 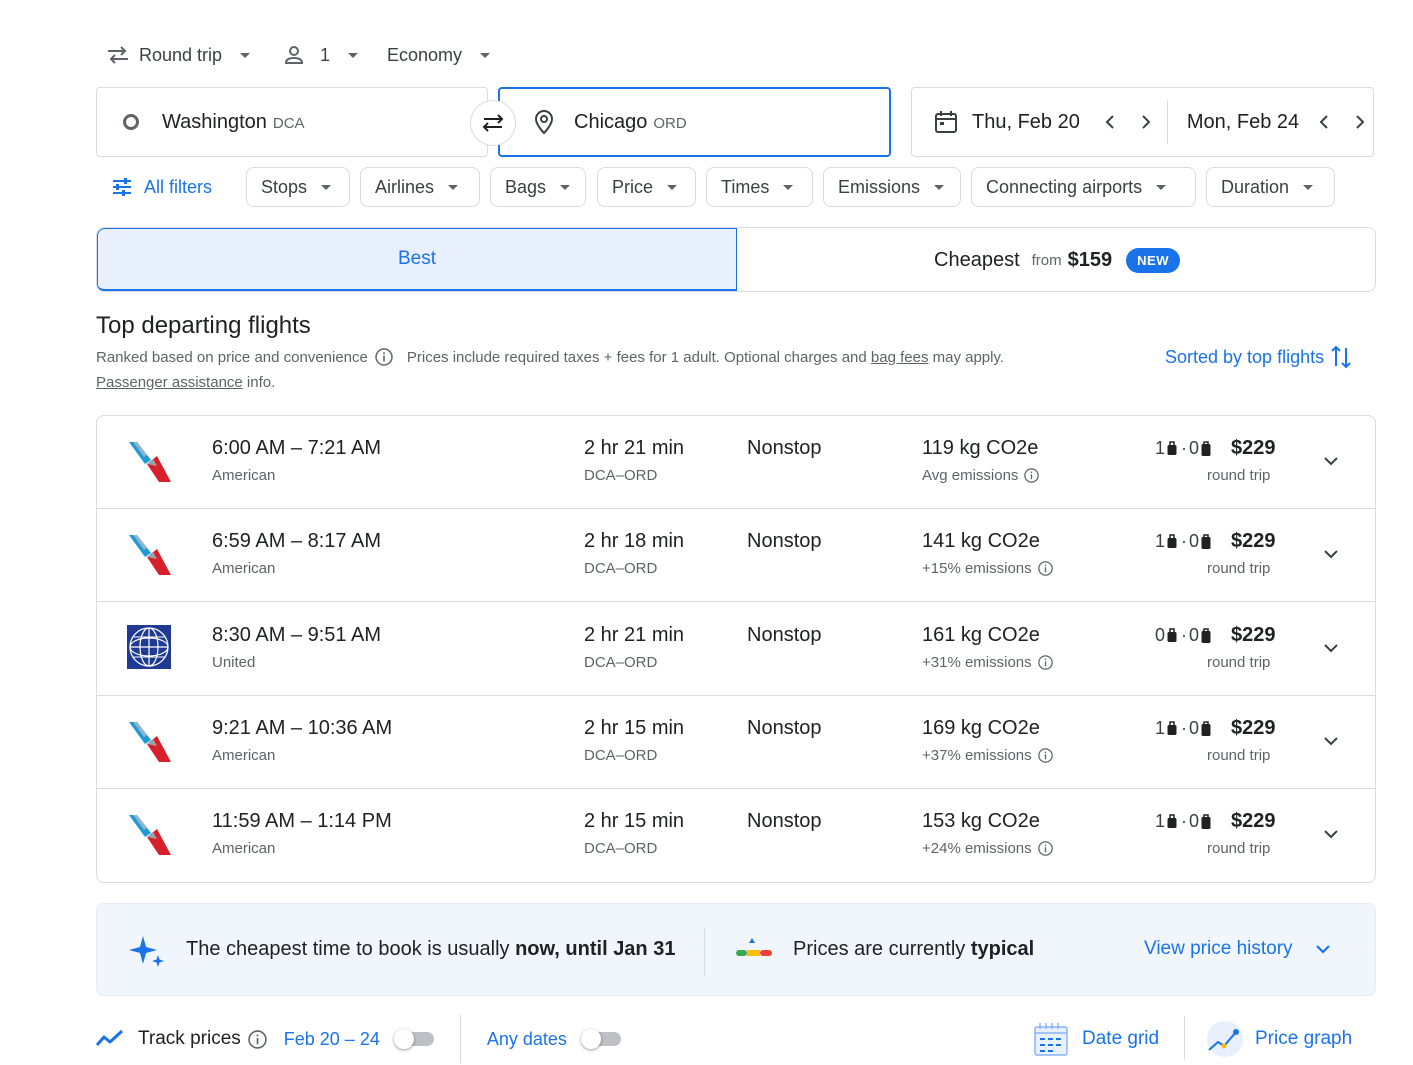 I want to click on filter-chip-emissions: Emissions, so click(x=892, y=187).